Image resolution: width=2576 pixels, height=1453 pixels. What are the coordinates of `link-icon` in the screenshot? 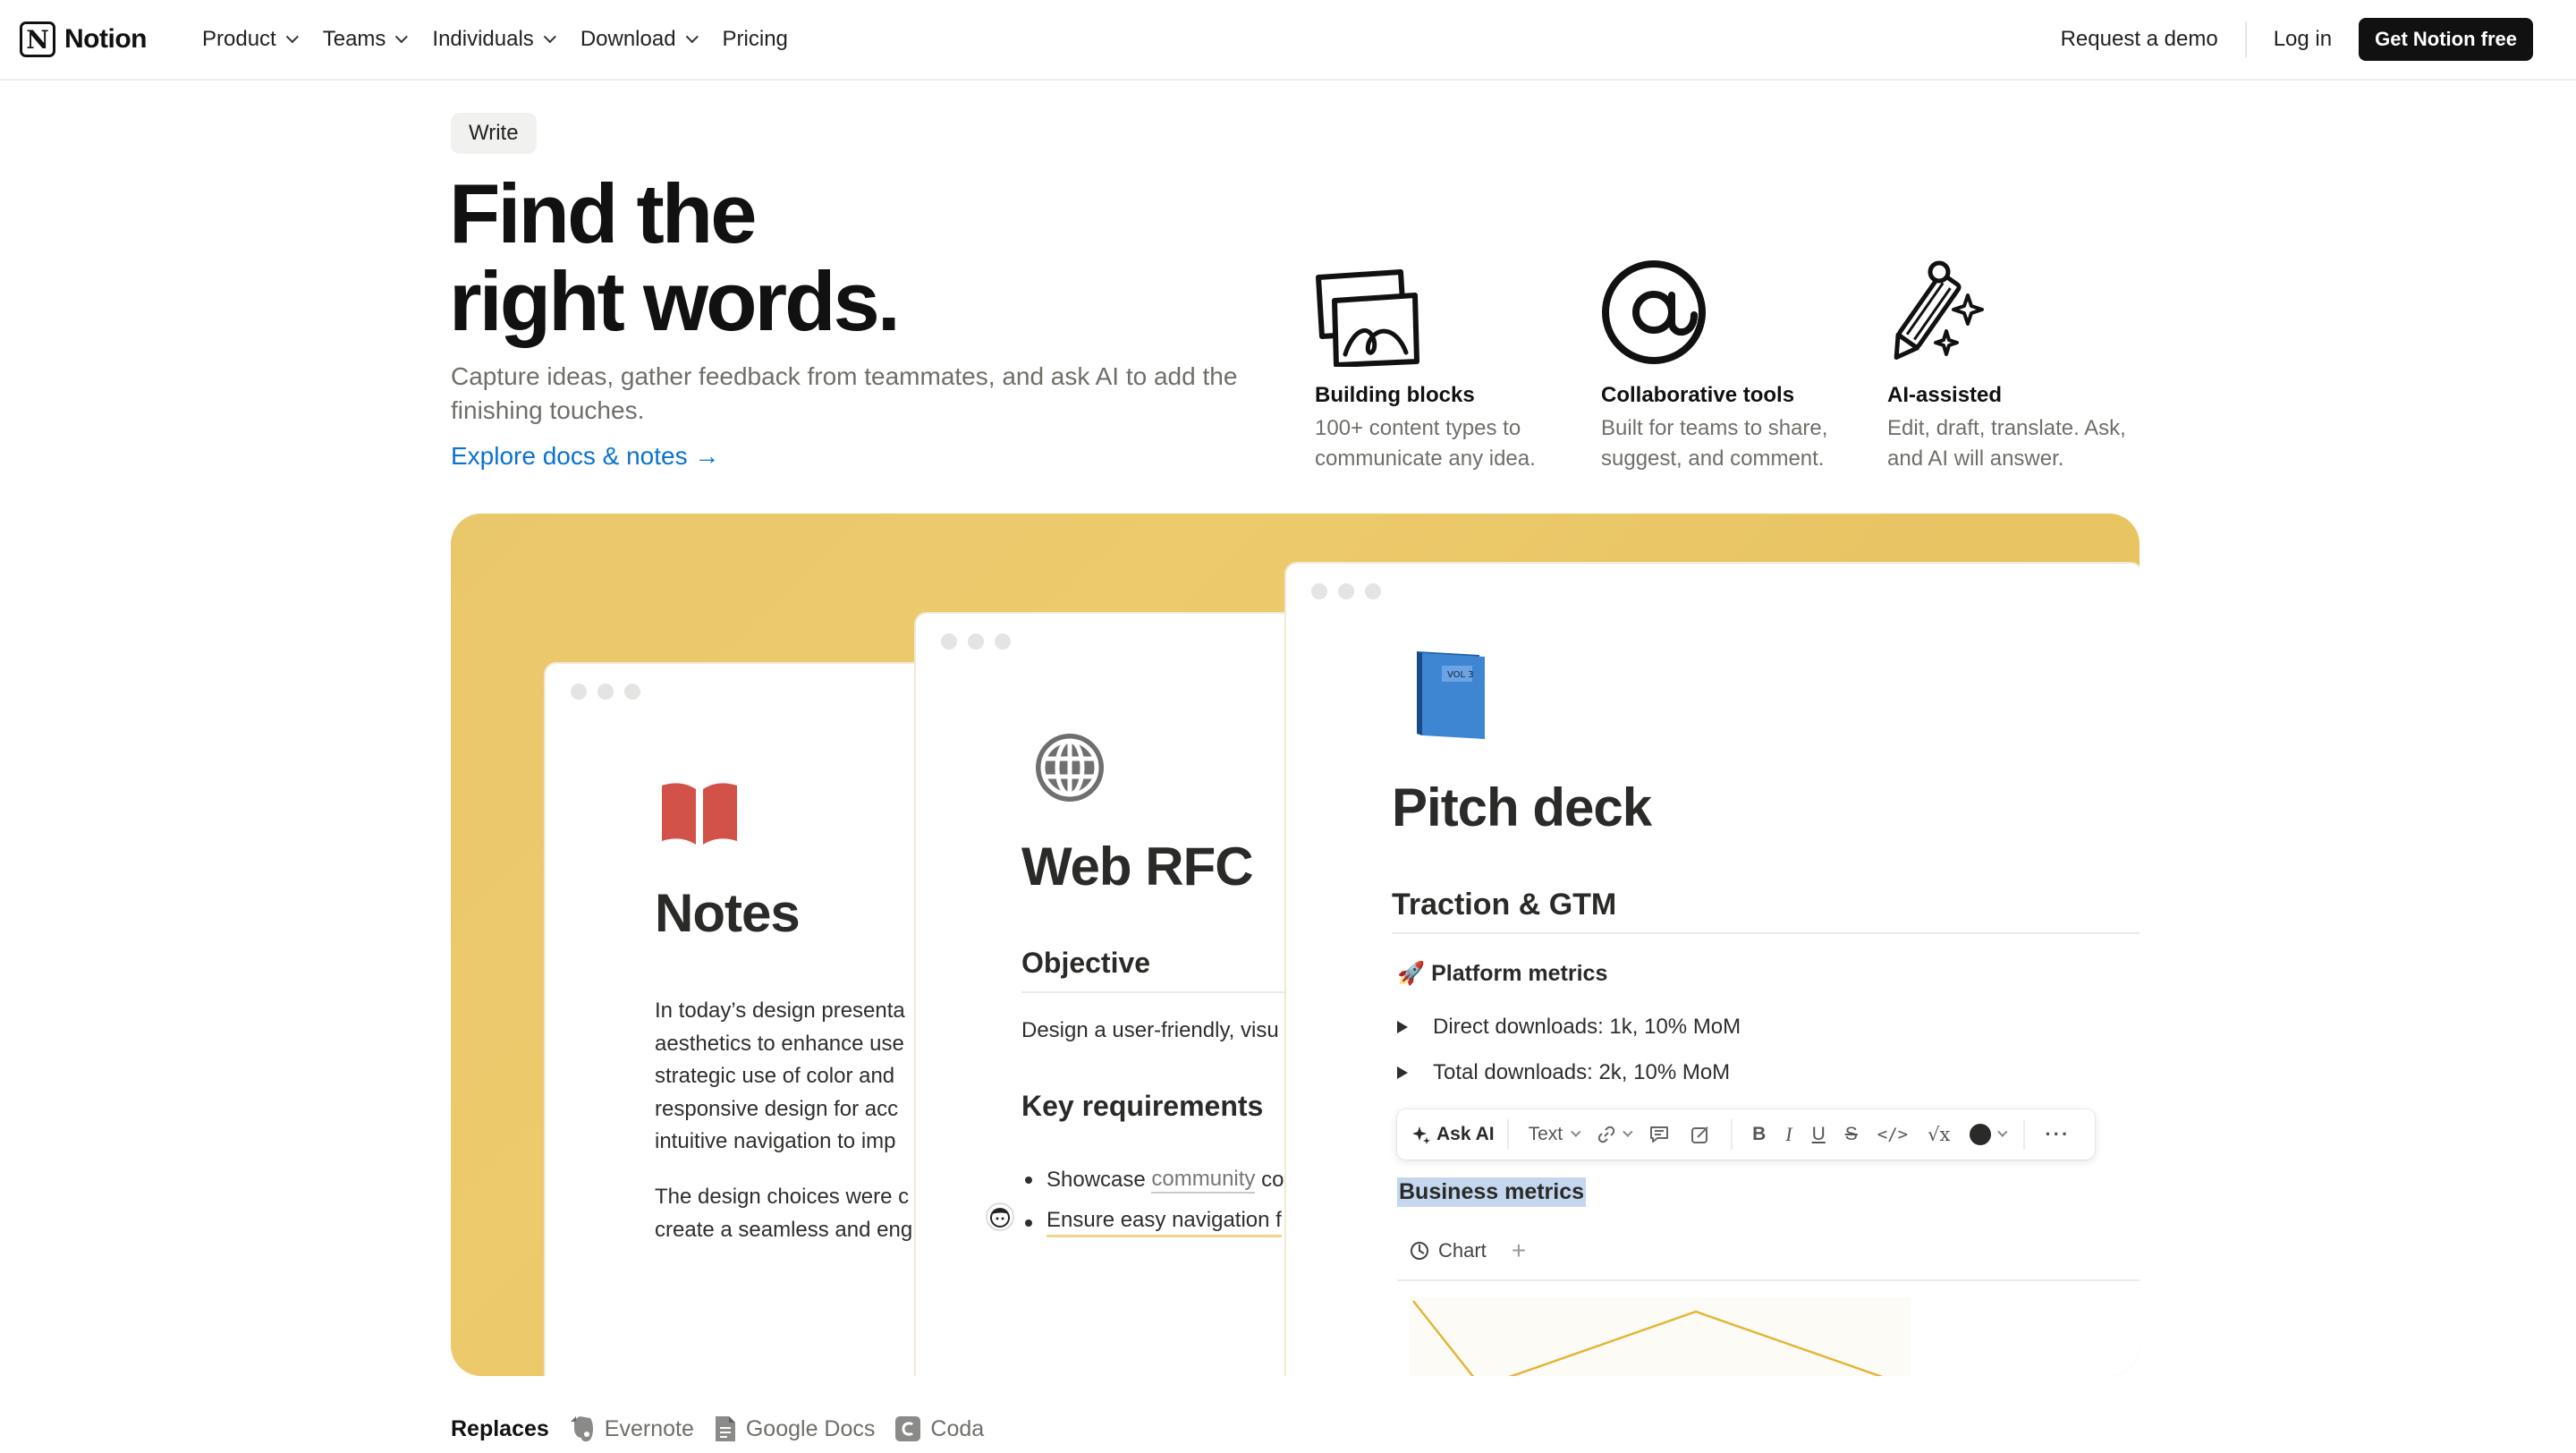 It's located at (1606, 1134).